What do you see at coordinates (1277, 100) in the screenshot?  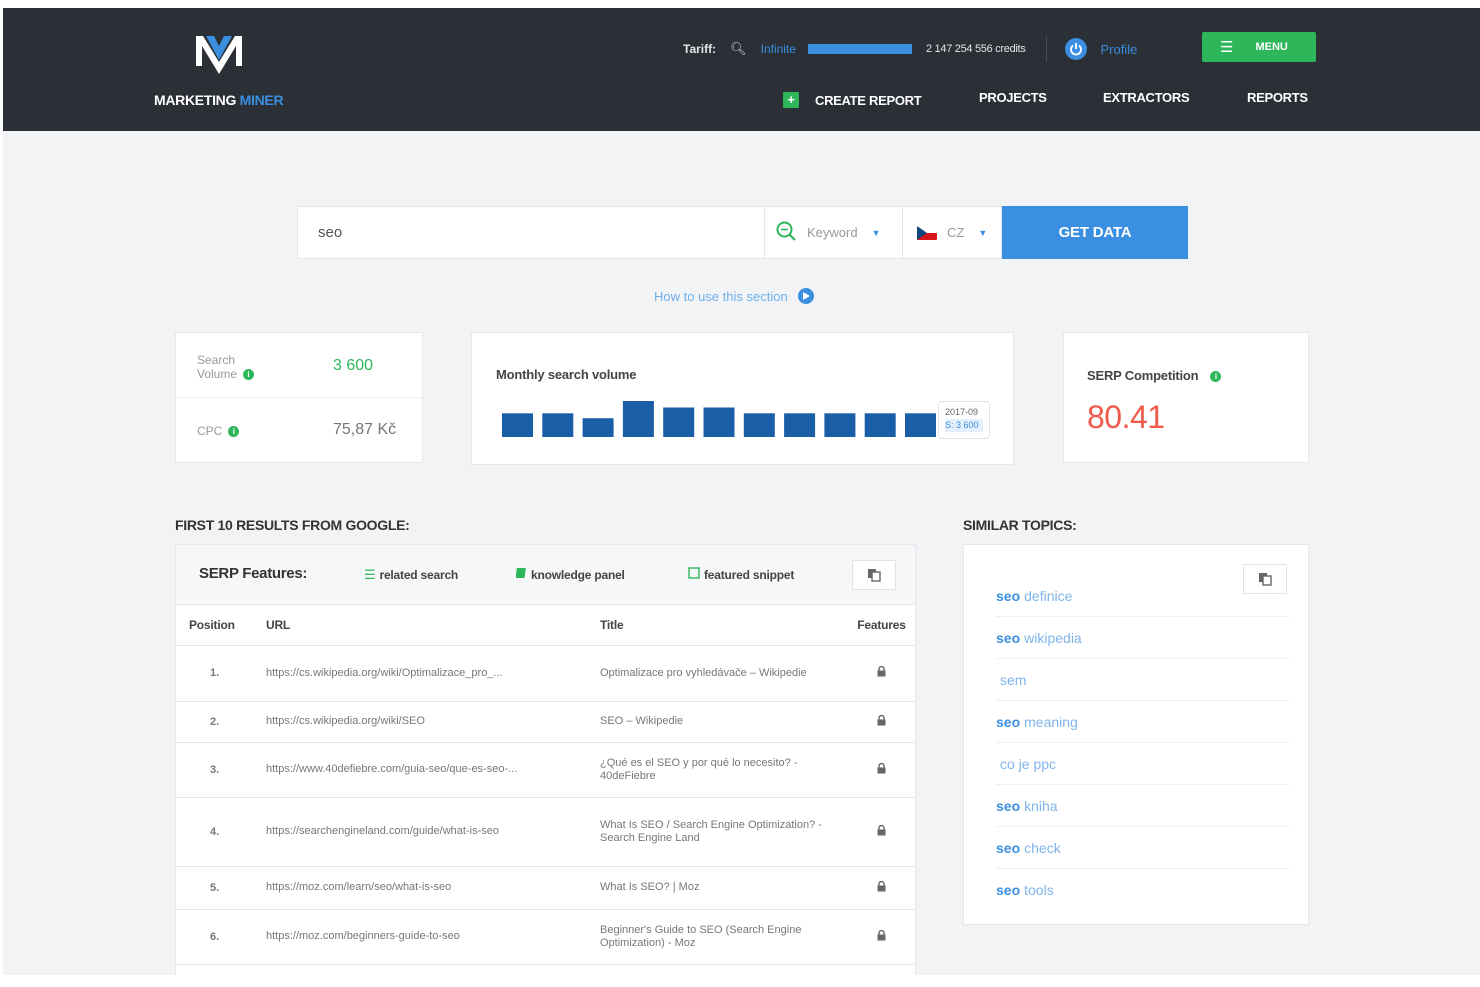 I see `nav-reports: REPORTS` at bounding box center [1277, 100].